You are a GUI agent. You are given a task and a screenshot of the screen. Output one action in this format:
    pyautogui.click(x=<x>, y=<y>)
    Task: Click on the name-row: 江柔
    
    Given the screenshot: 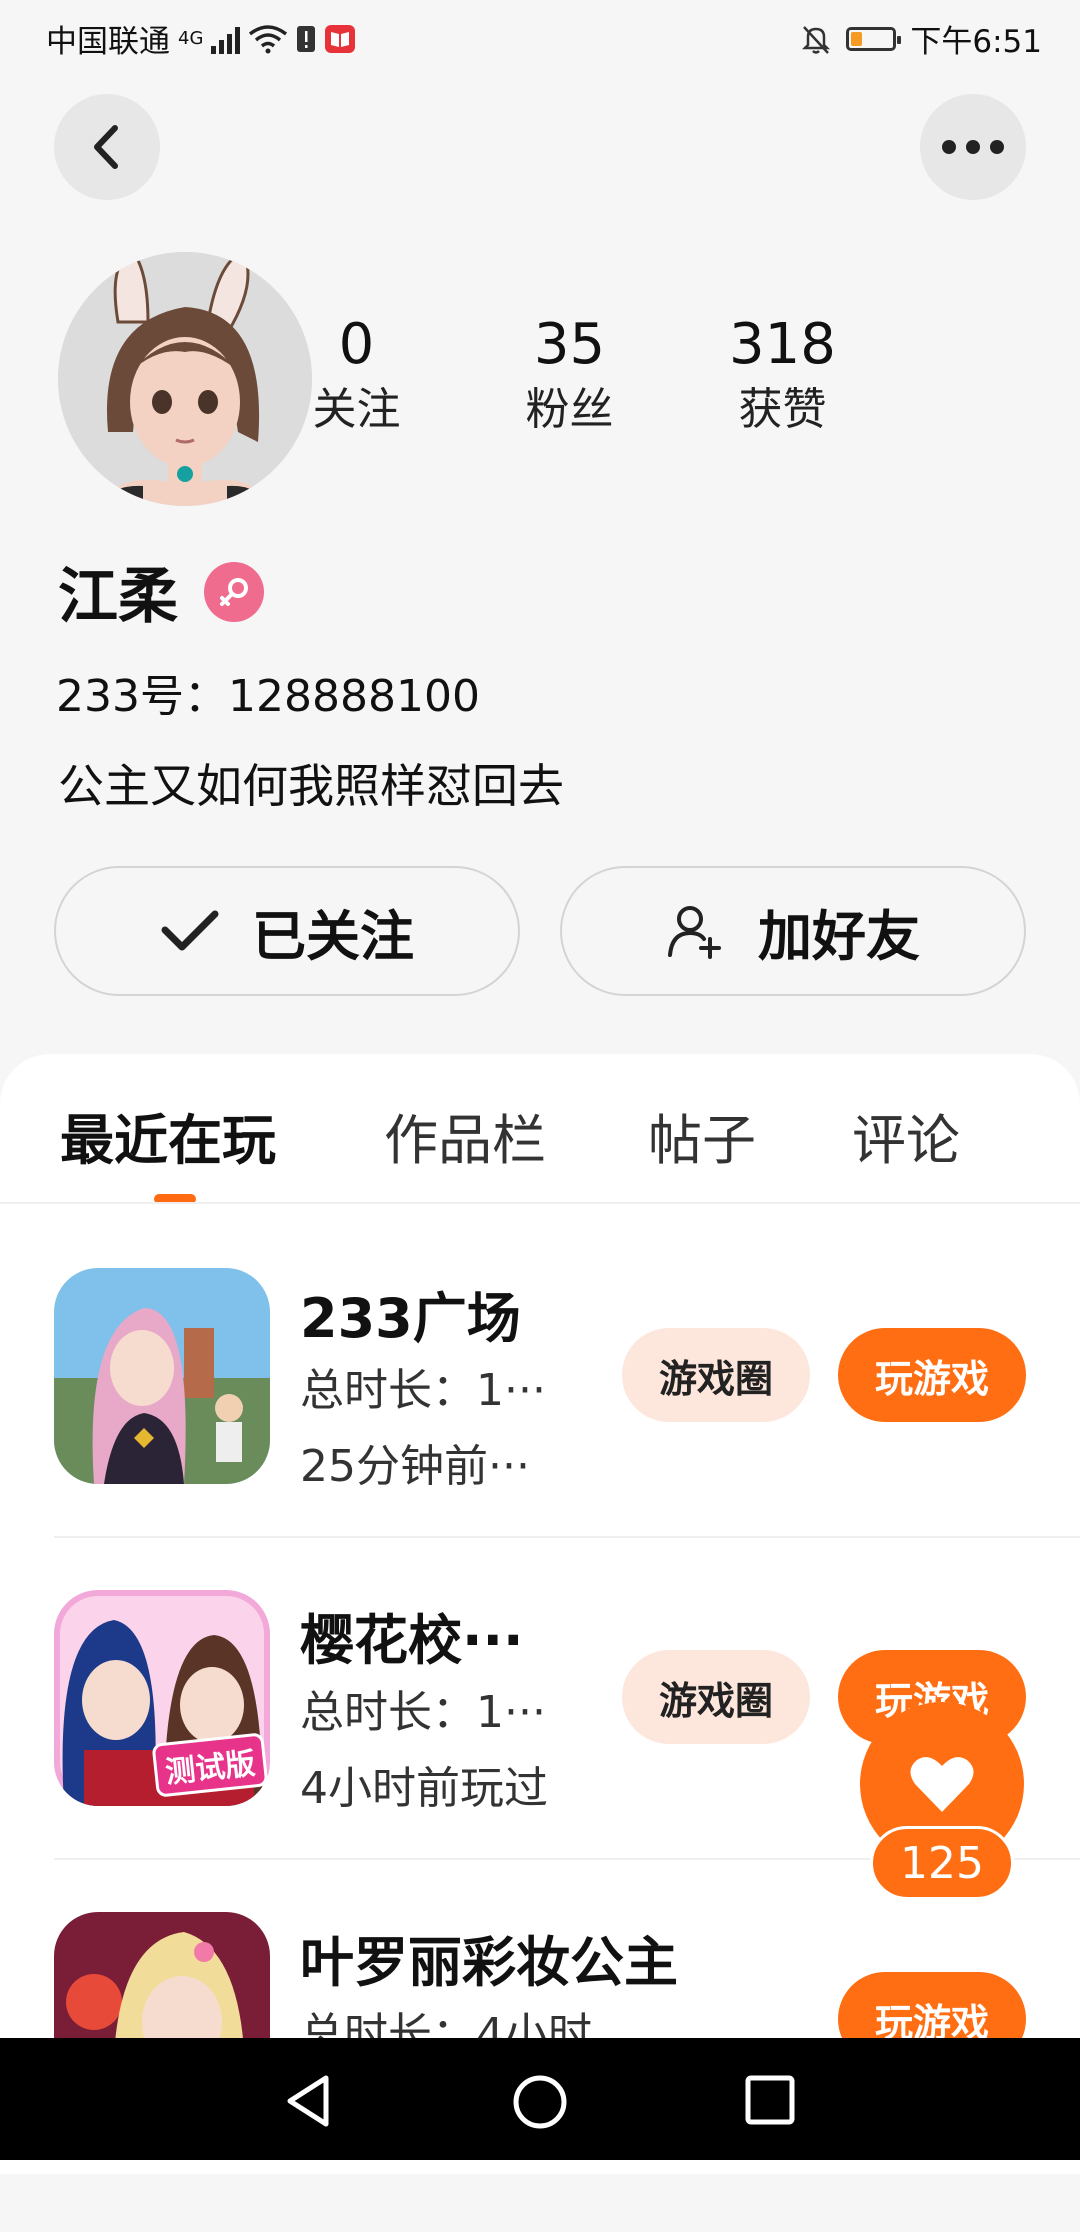 What is the action you would take?
    pyautogui.click(x=161, y=591)
    